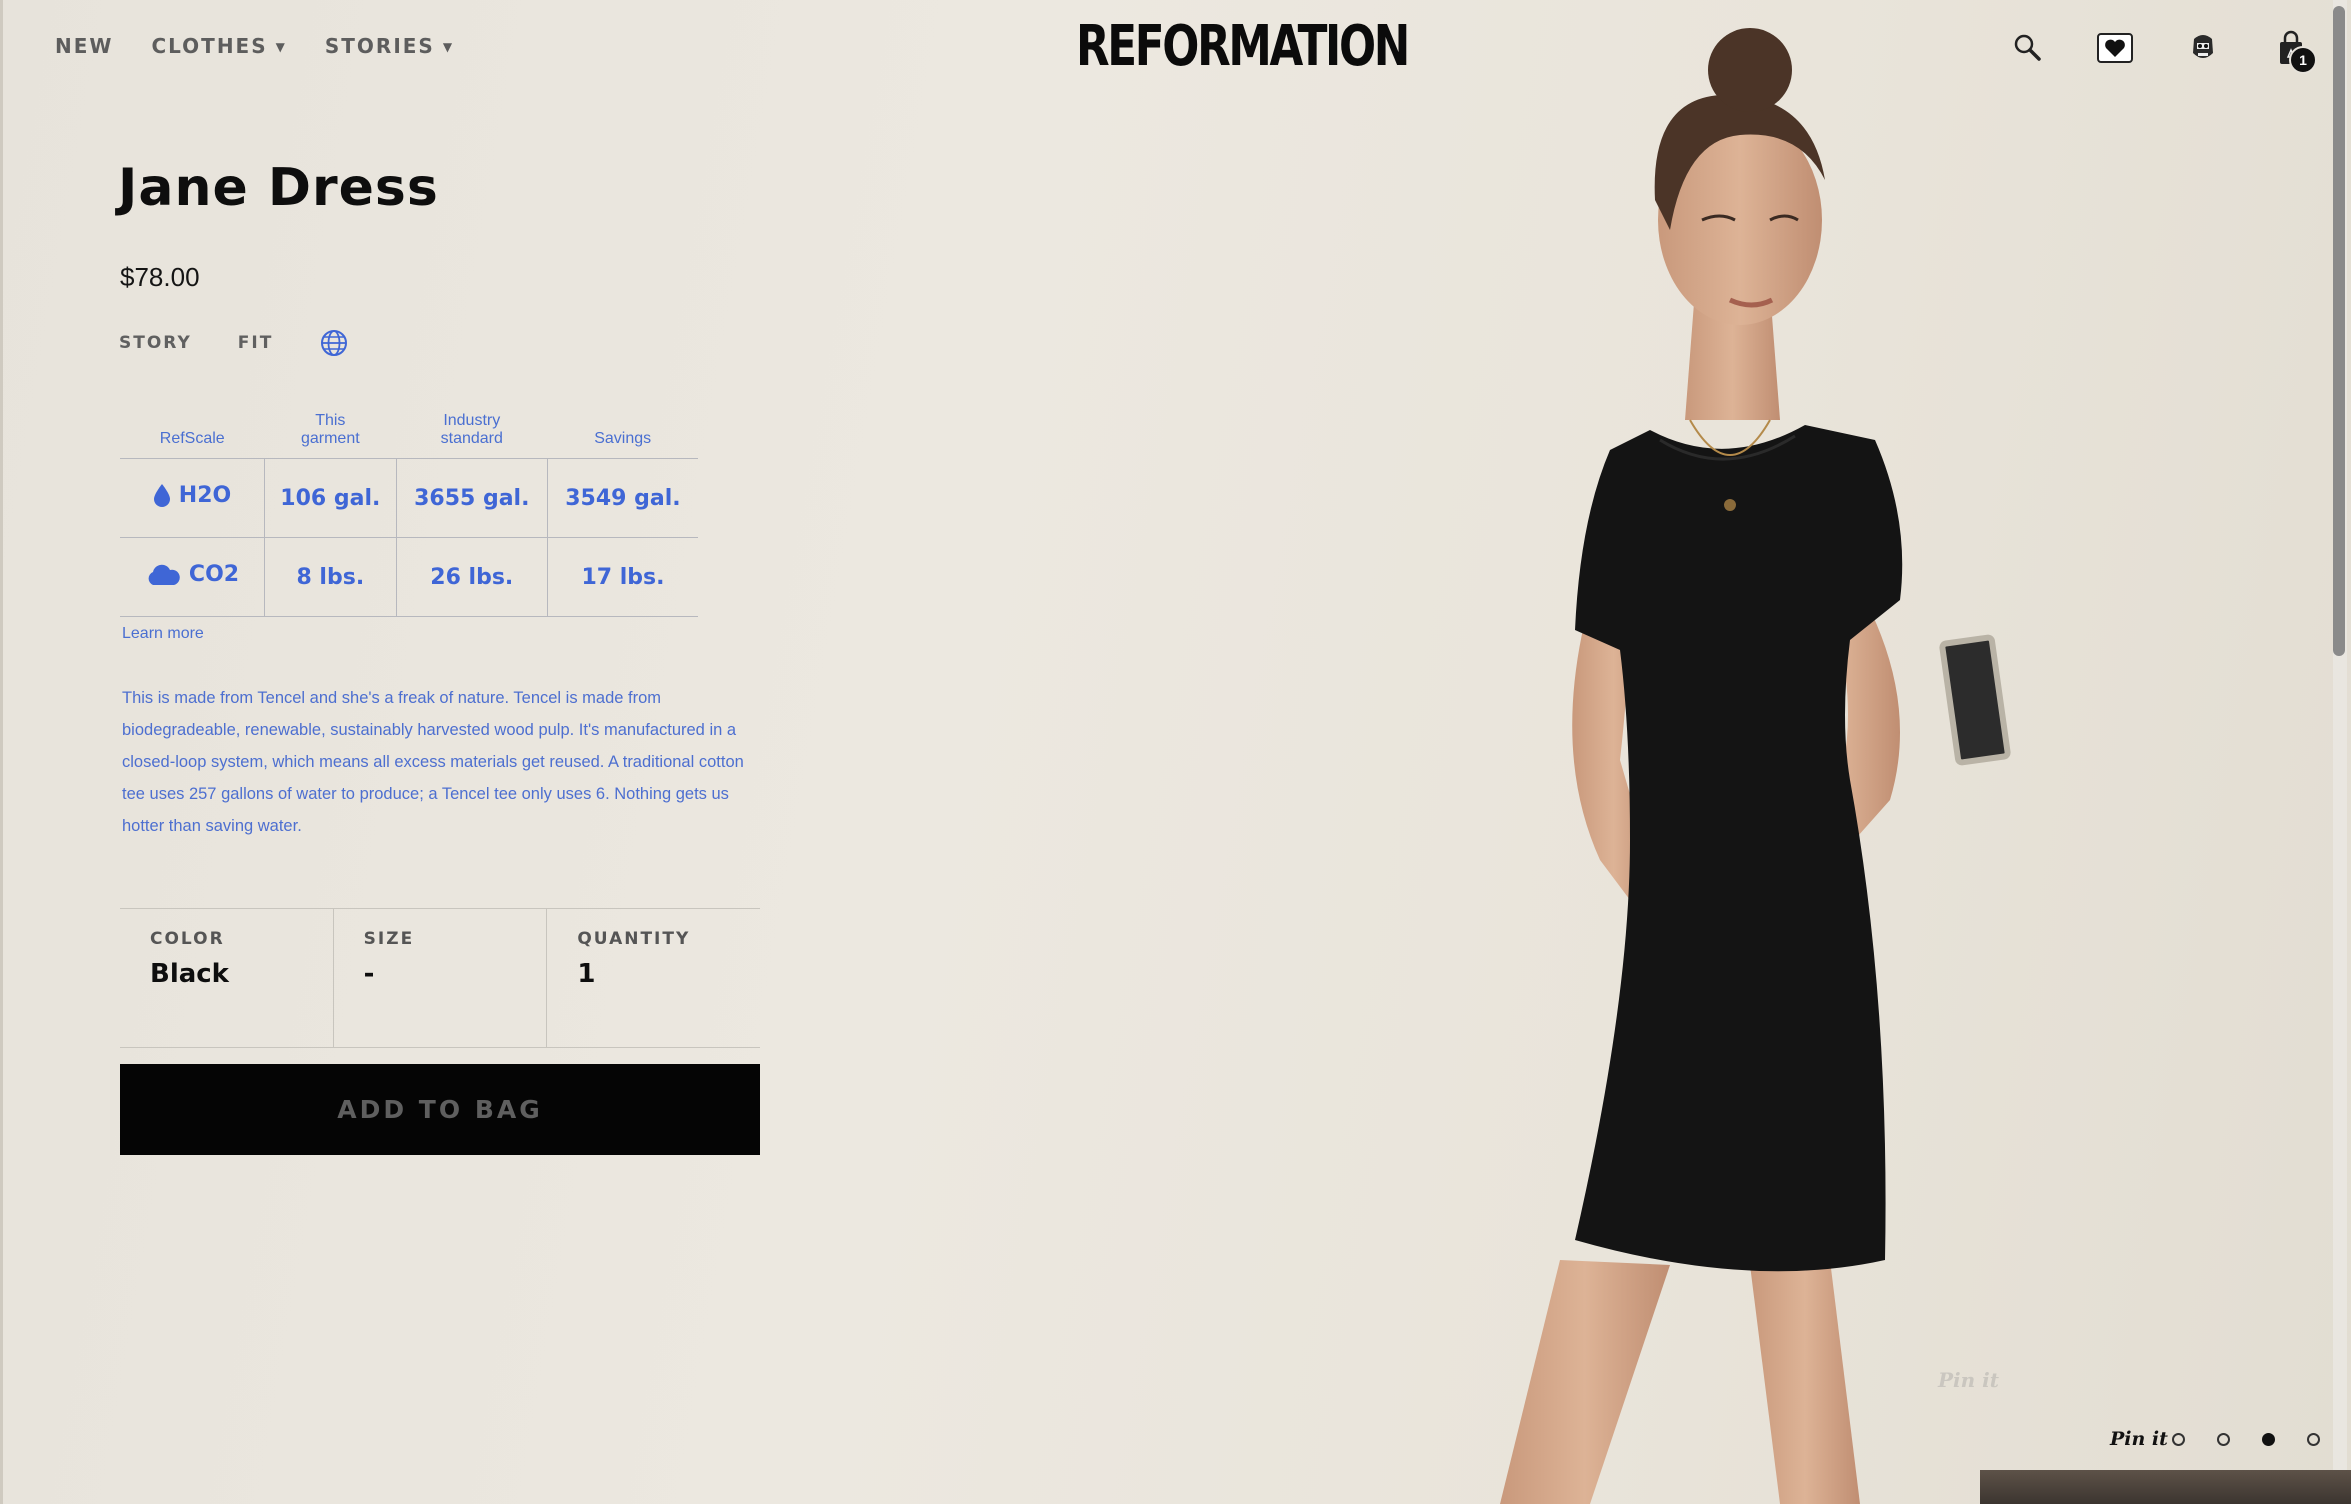  What do you see at coordinates (586, 974) in the screenshot?
I see `quantity-value: 1` at bounding box center [586, 974].